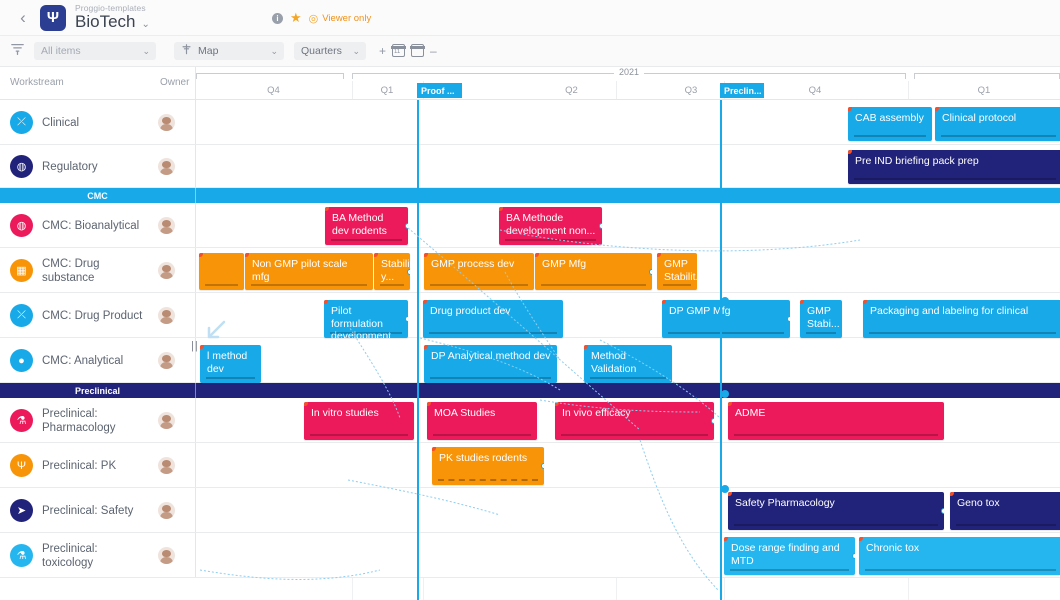 The height and width of the screenshot is (600, 1060). I want to click on group-header-cmc-group: CMC, so click(530, 195).